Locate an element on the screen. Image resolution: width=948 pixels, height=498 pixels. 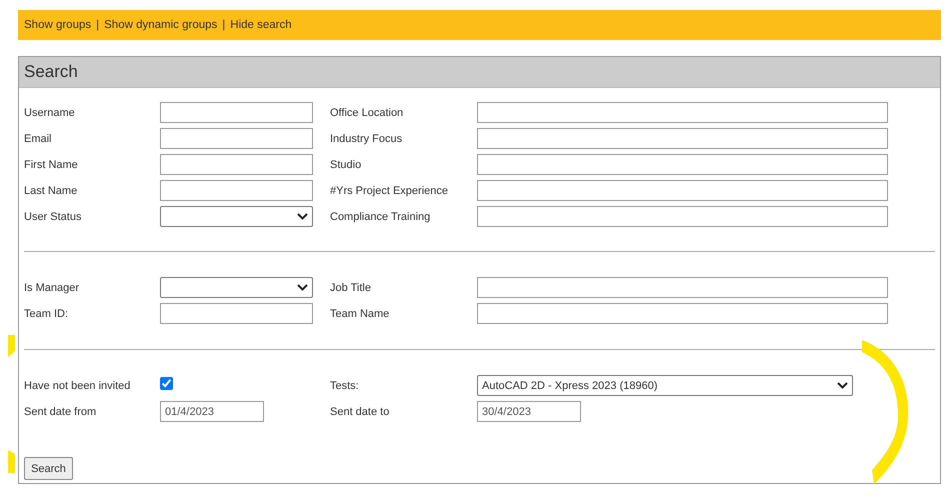
field-label: Sent date from is located at coordinates (61, 412).